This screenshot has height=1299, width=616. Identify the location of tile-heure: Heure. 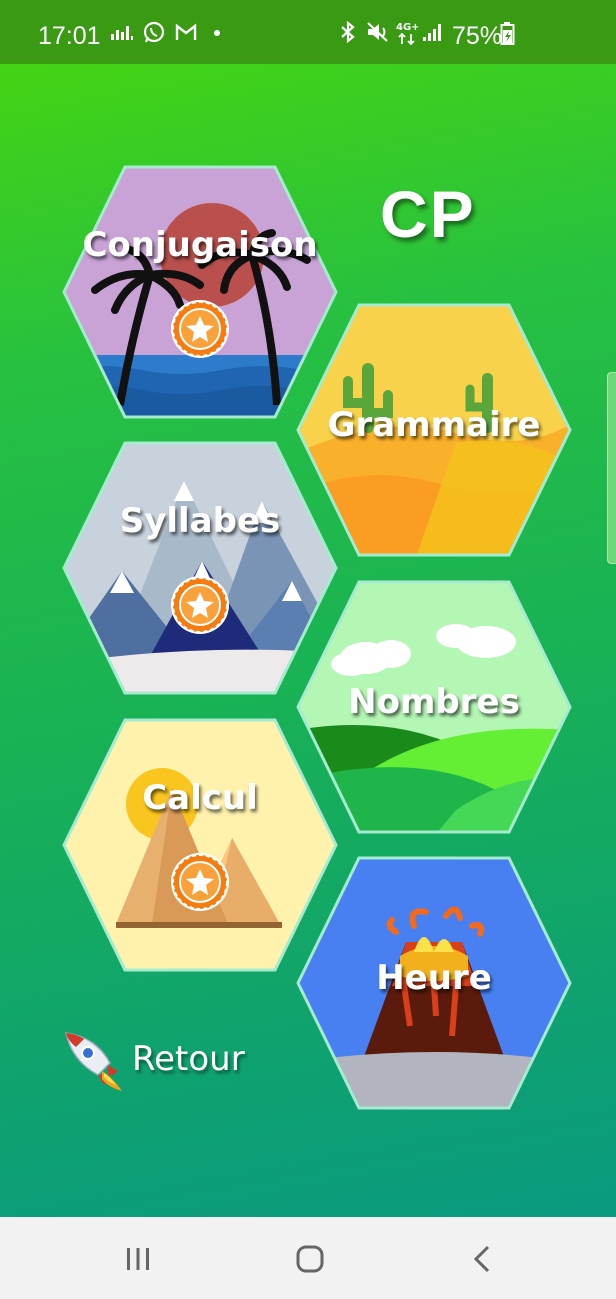
(434, 983).